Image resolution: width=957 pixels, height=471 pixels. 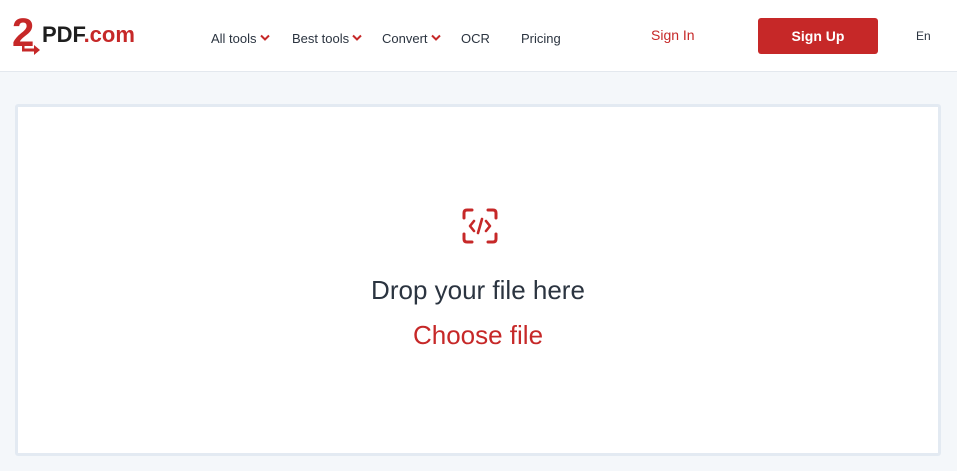 I want to click on dropzone-title: Drop your file here, so click(x=478, y=290).